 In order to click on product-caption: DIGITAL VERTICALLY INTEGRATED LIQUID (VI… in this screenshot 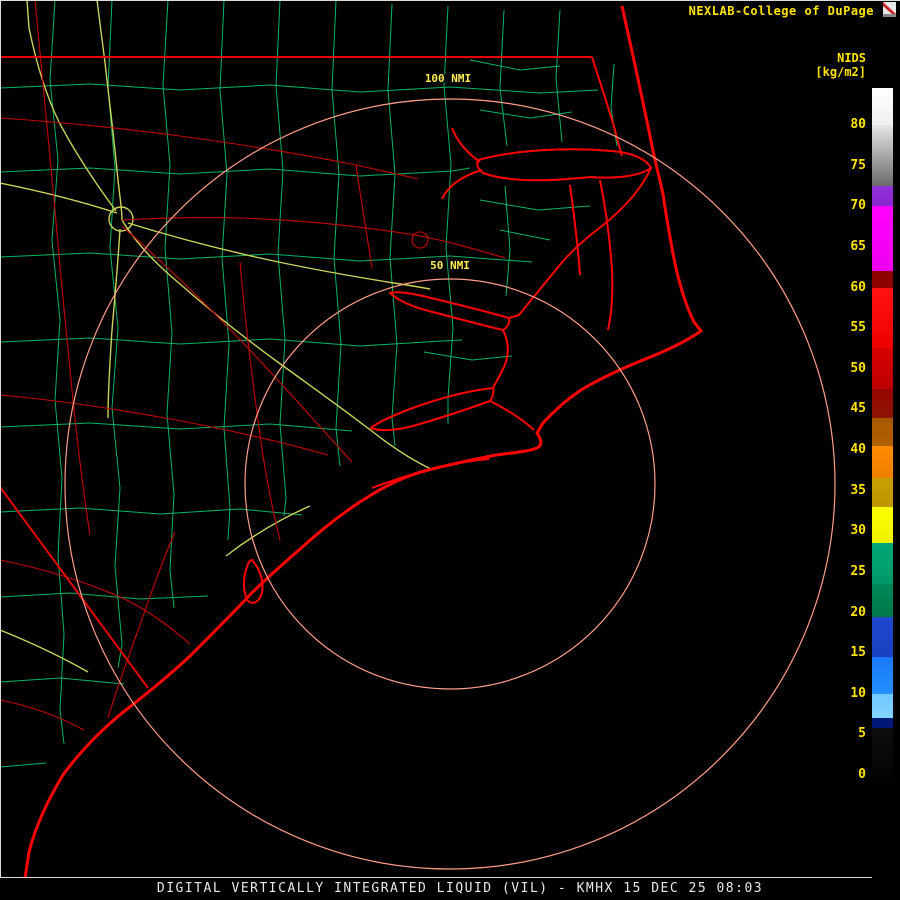, I will do `click(460, 888)`.